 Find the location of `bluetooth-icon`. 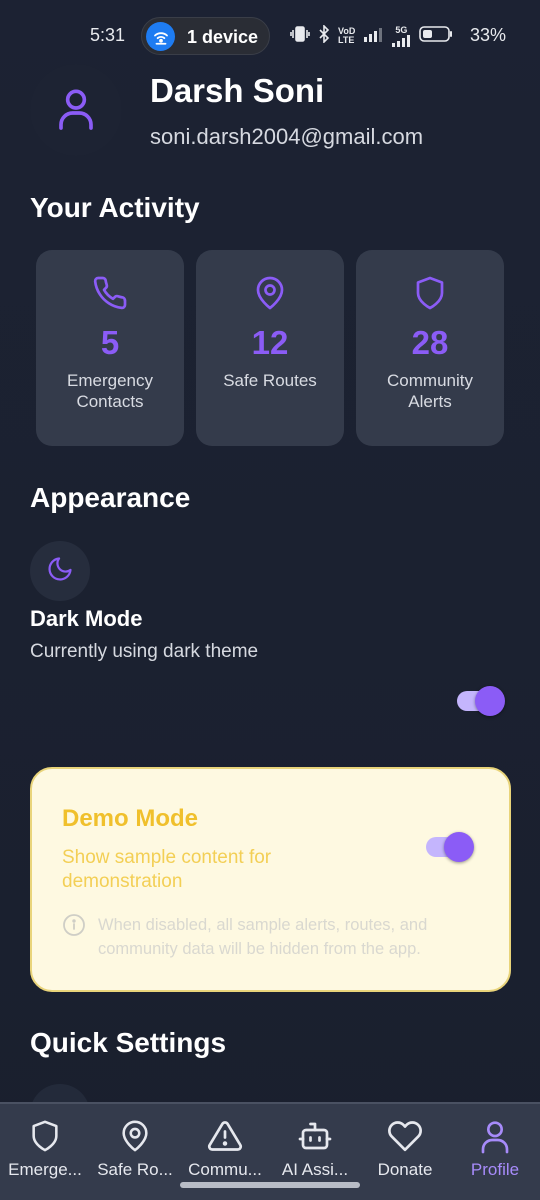

bluetooth-icon is located at coordinates (324, 35).